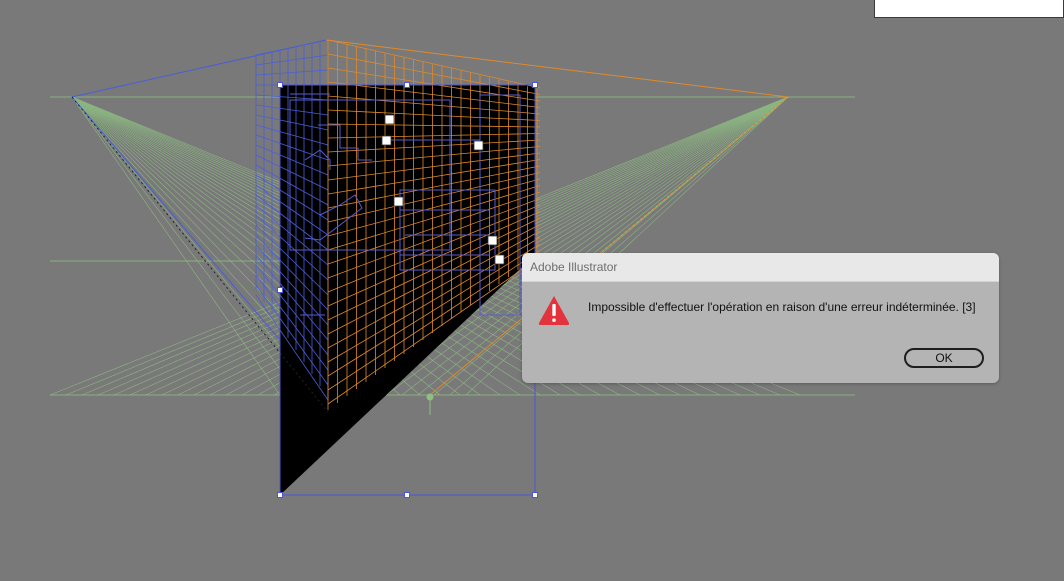 The height and width of the screenshot is (581, 1064). Describe the element at coordinates (407, 375) in the screenshot. I see `artwork-wedge` at that location.